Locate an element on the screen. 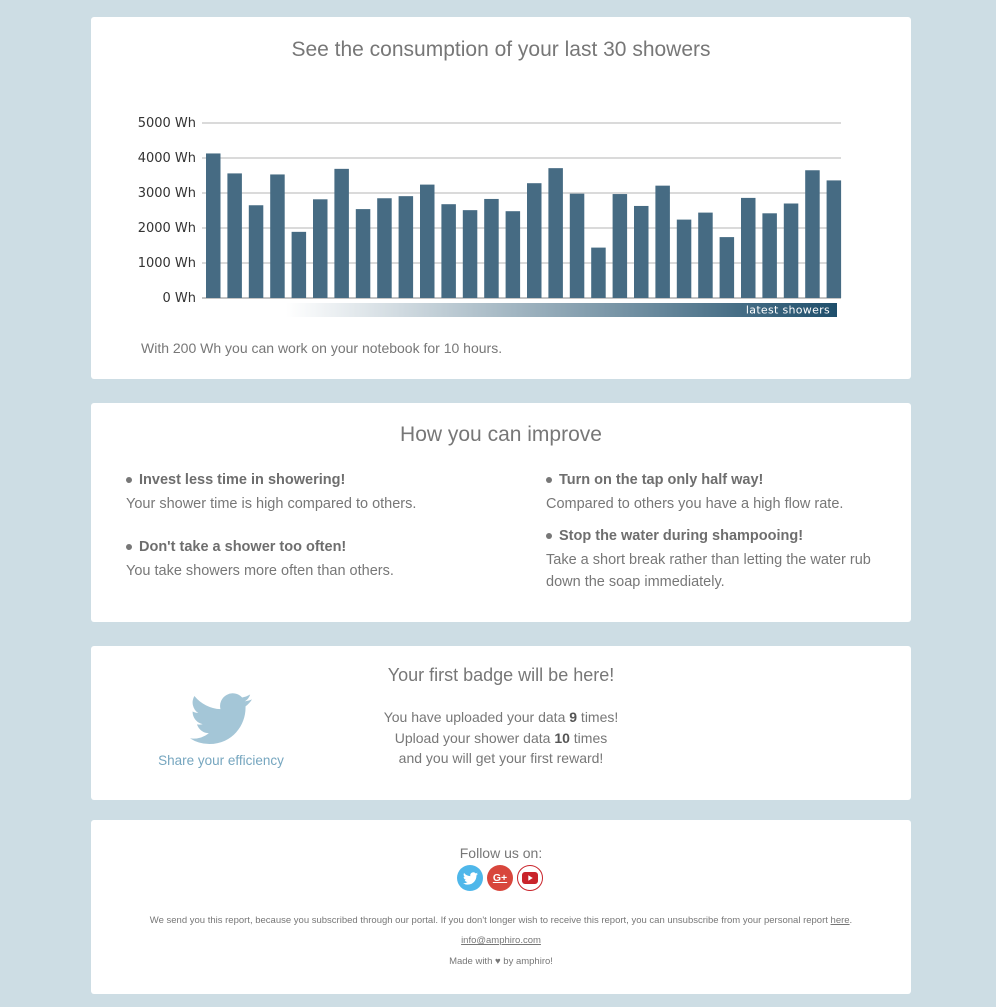 The height and width of the screenshot is (1007, 996). twitter-icon is located at coordinates (470, 878).